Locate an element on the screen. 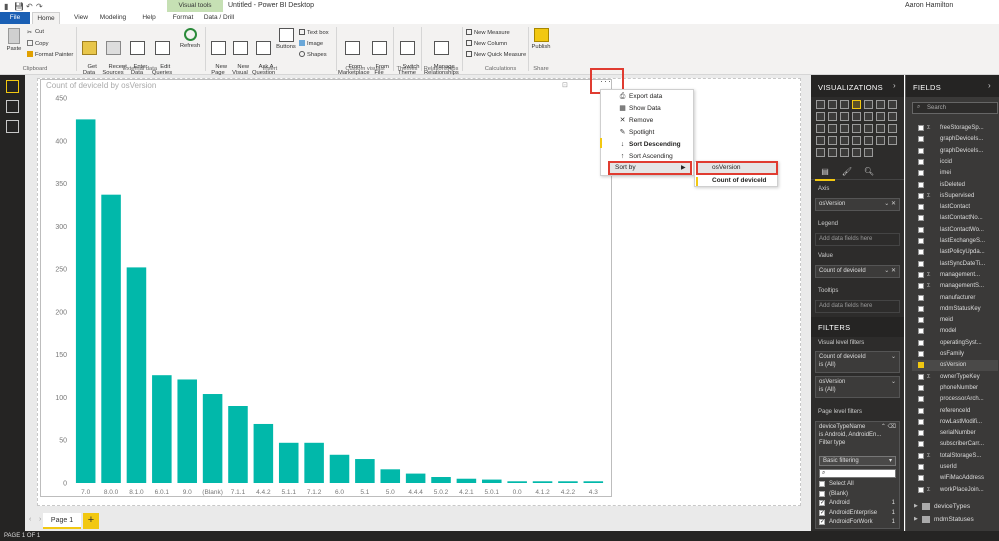 Image resolution: width=999 pixels, height=541 pixels. new-column-button: New Column is located at coordinates (486, 44).